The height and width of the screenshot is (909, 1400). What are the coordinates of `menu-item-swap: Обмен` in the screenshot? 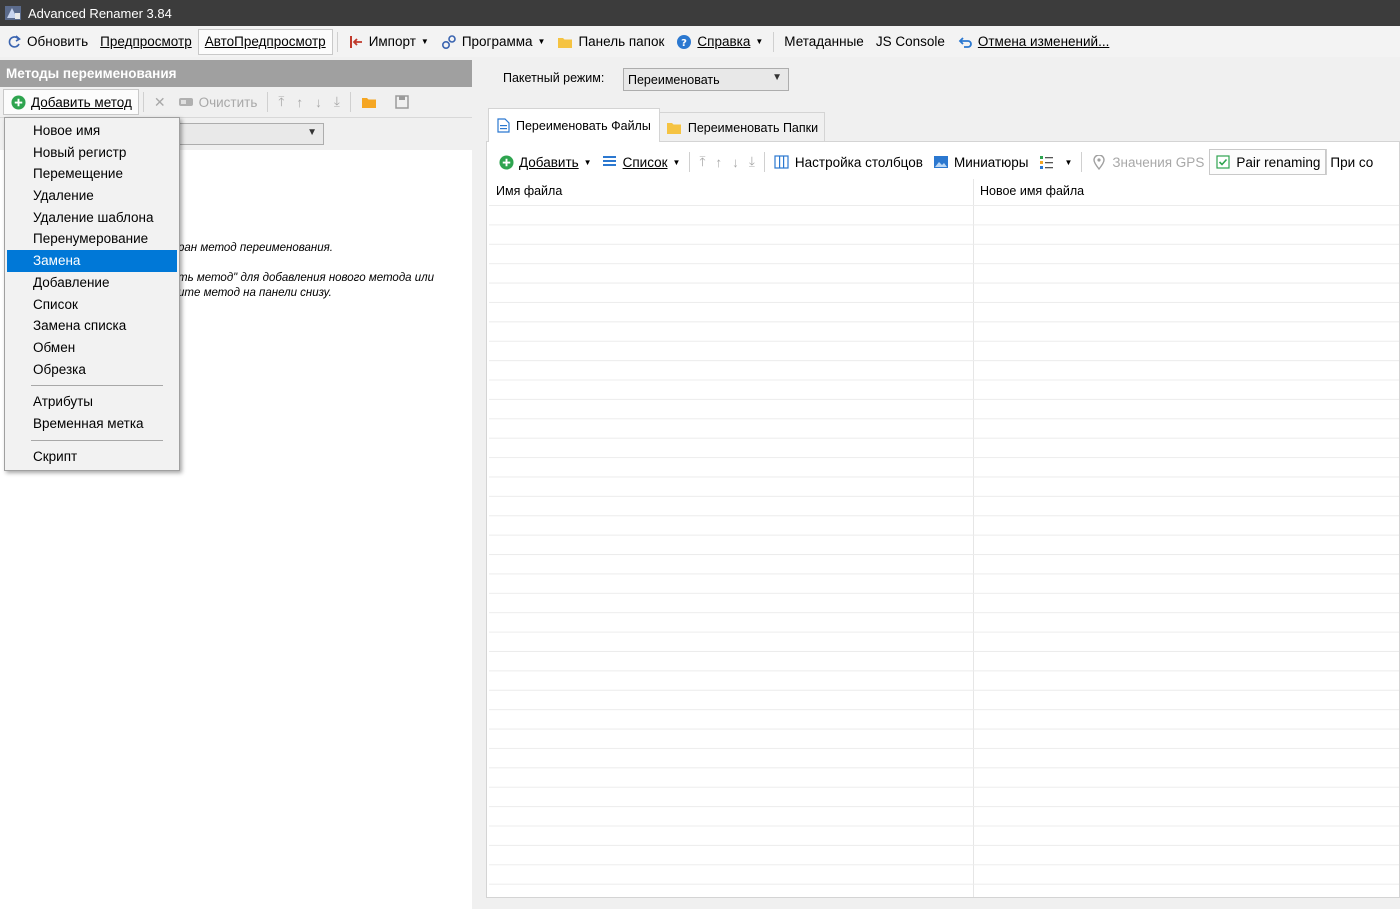 It's located at (92, 348).